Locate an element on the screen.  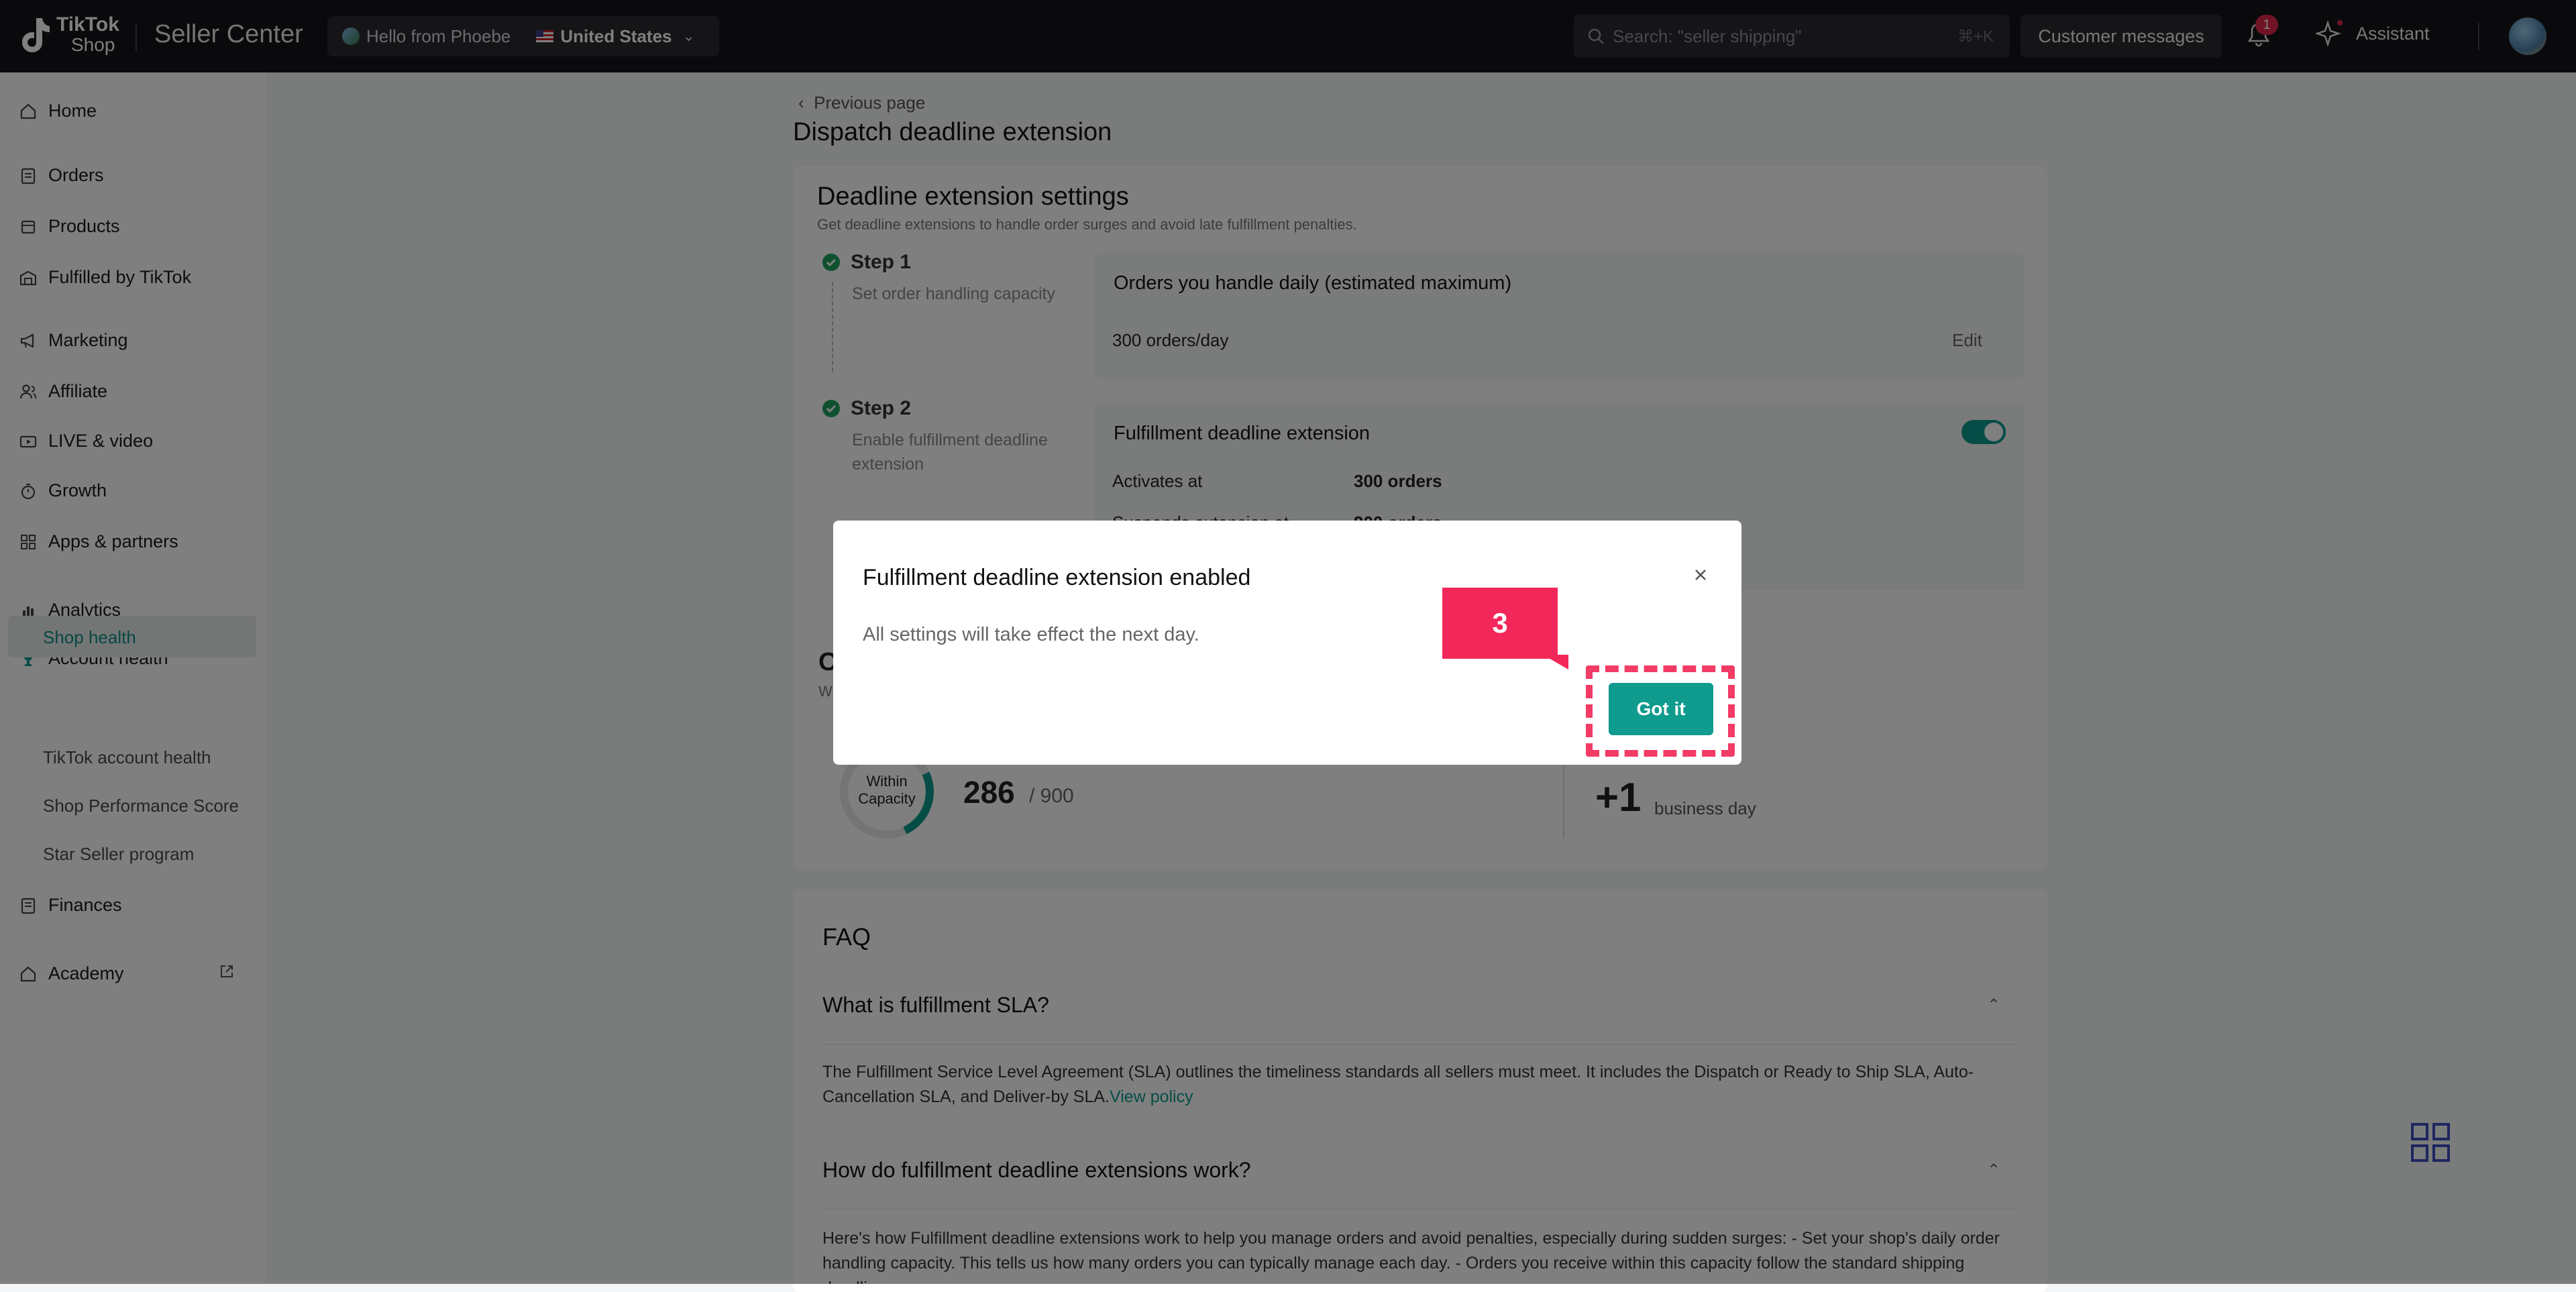
step-marker: 3 is located at coordinates (1500, 623).